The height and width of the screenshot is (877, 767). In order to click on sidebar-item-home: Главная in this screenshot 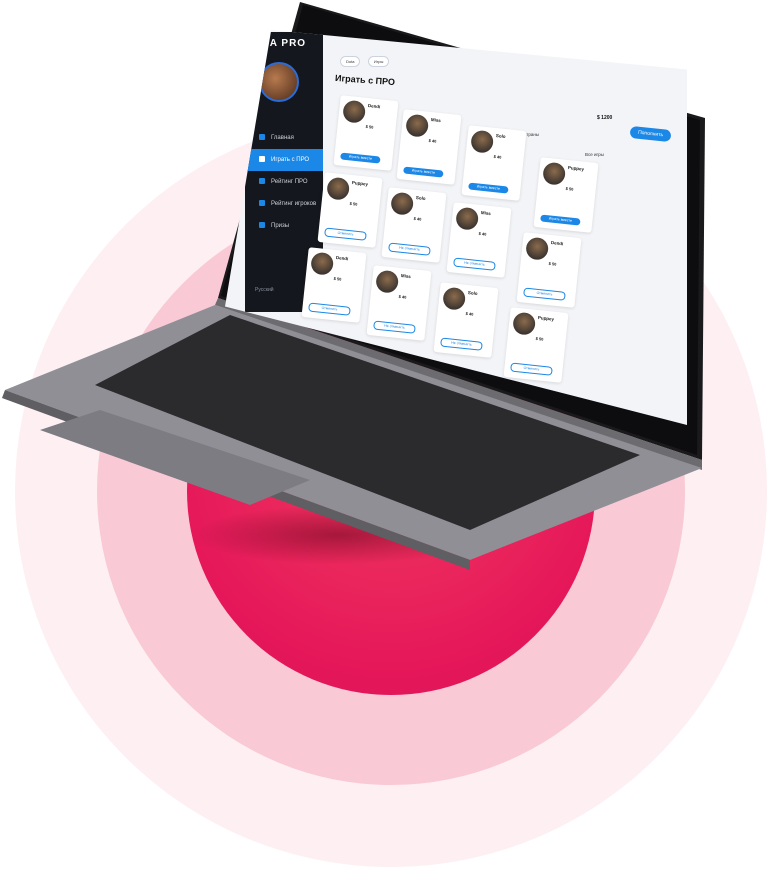, I will do `click(284, 138)`.